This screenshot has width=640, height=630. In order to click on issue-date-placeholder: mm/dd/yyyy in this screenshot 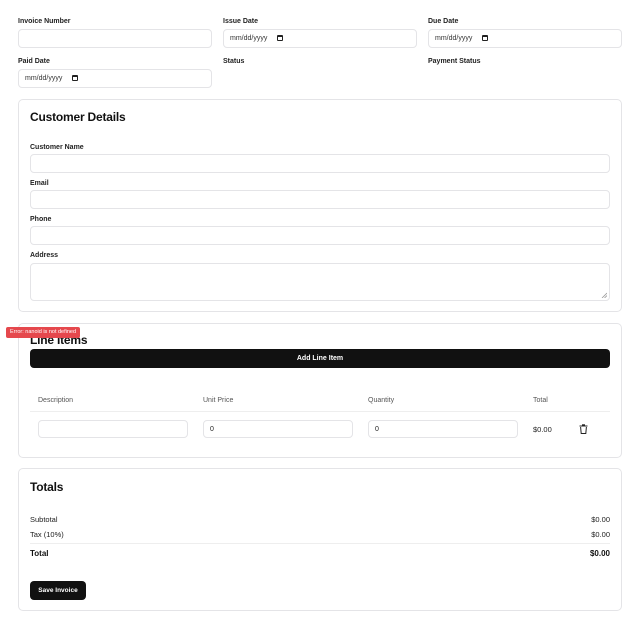, I will do `click(249, 38)`.